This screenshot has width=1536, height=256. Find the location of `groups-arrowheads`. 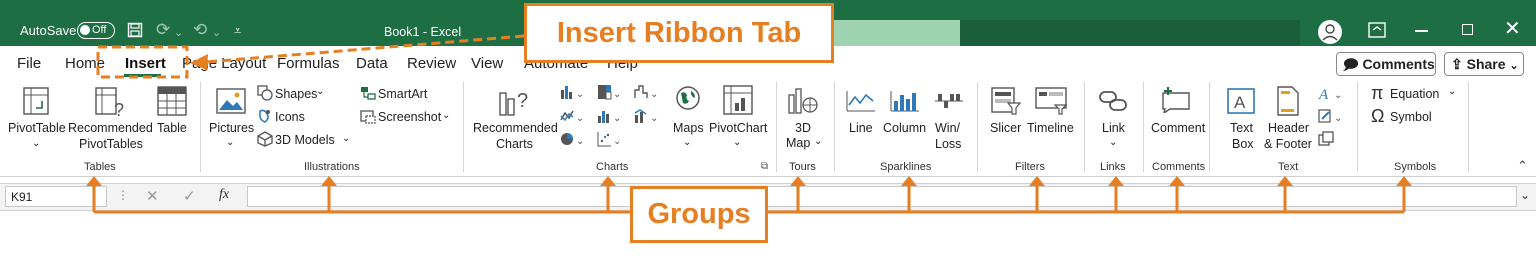

groups-arrowheads is located at coordinates (749, 181).